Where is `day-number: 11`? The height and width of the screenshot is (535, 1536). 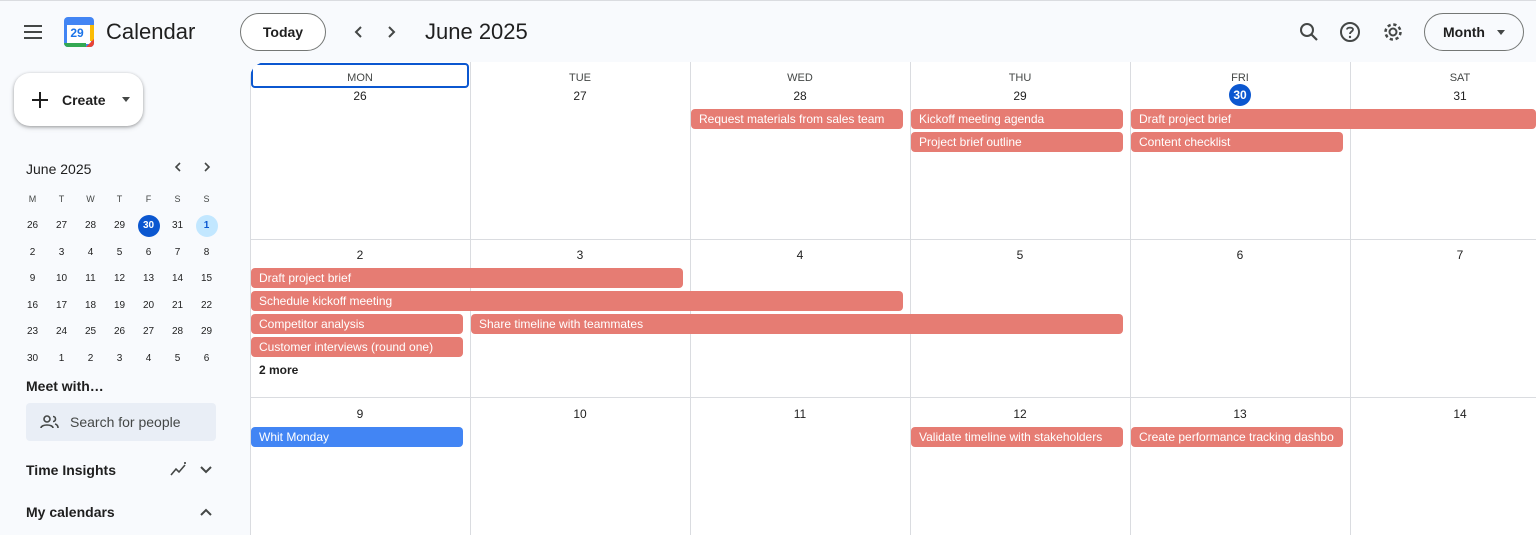 day-number: 11 is located at coordinates (800, 414).